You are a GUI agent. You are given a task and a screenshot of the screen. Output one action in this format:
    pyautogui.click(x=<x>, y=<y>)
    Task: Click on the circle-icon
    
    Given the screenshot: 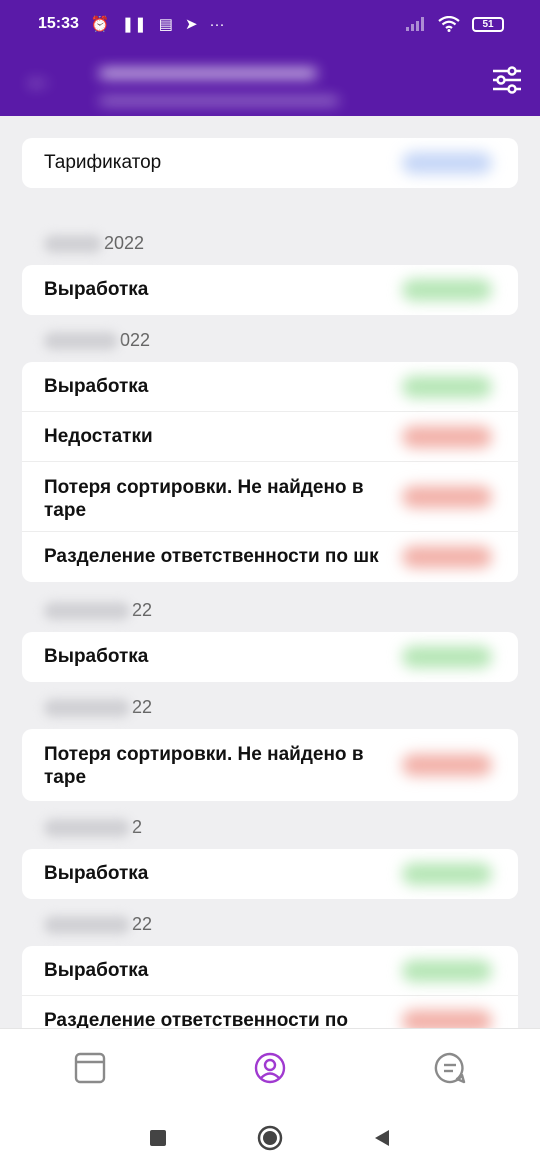 What is the action you would take?
    pyautogui.click(x=270, y=1138)
    